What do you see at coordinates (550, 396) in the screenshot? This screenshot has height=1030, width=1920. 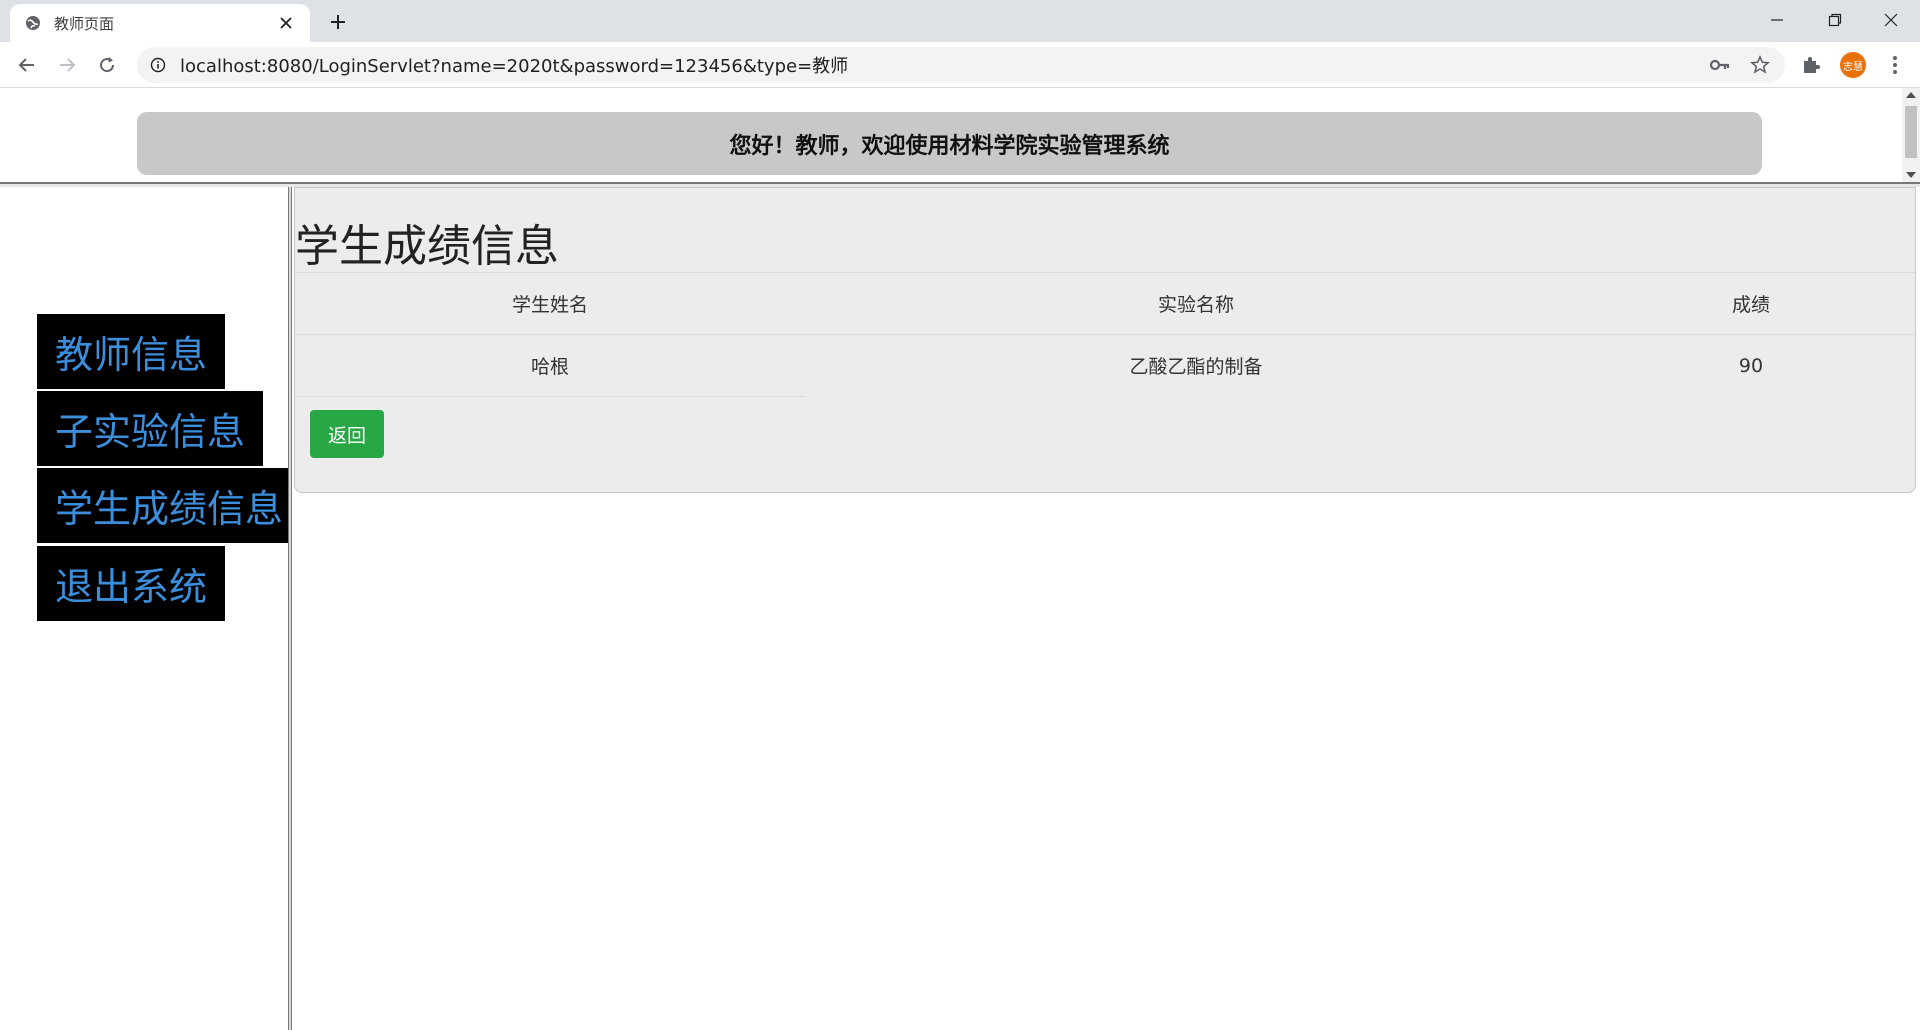 I see `row-divider` at bounding box center [550, 396].